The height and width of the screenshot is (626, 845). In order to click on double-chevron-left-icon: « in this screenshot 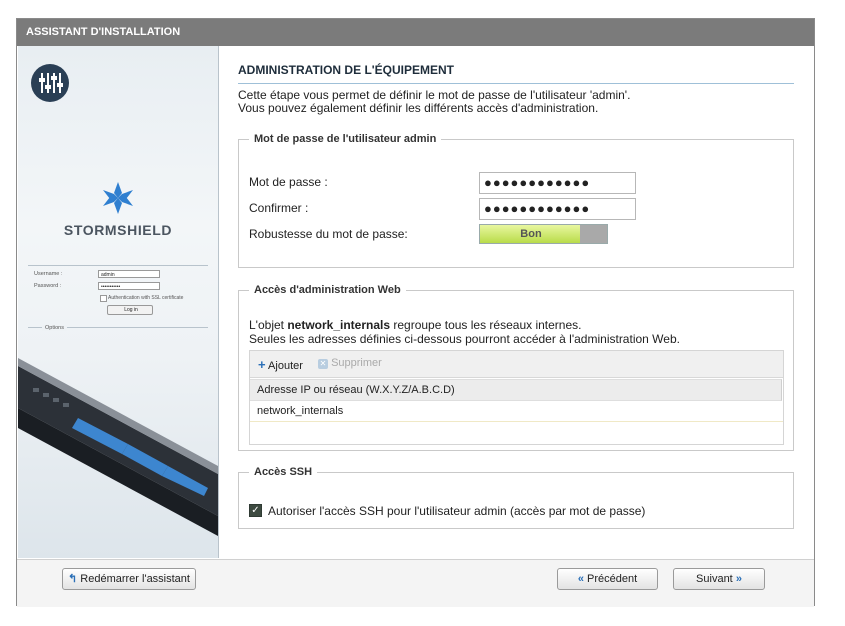, I will do `click(580, 579)`.